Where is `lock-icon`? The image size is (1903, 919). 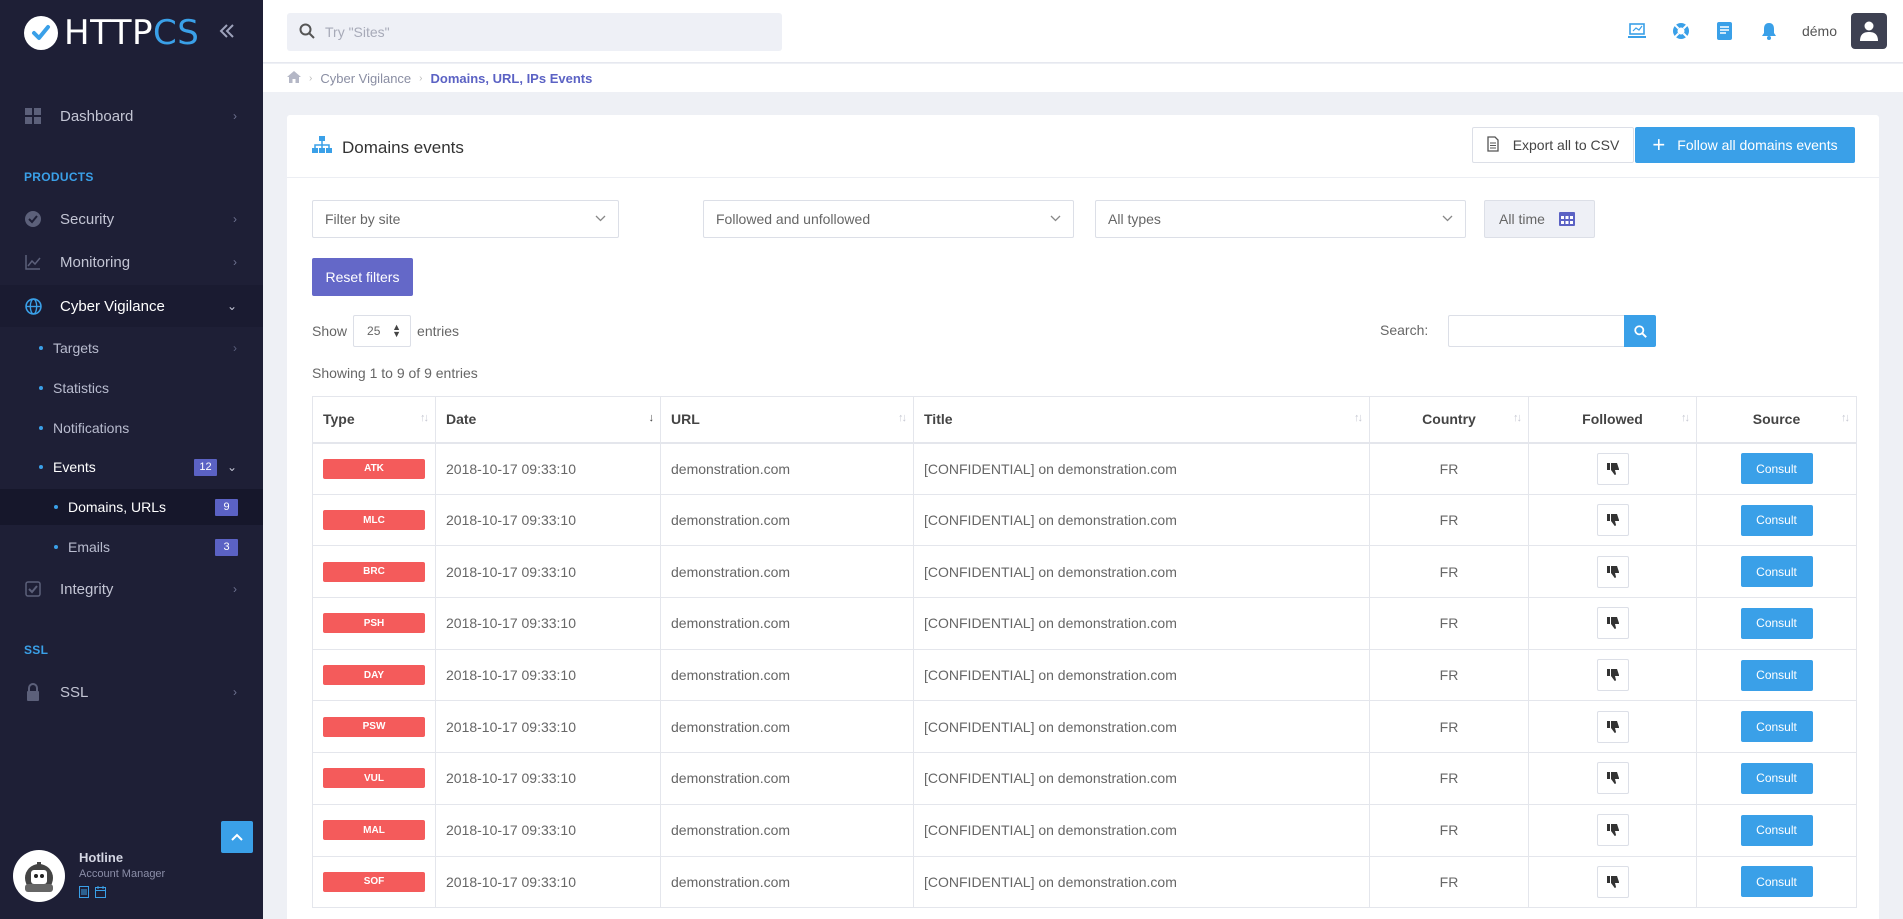
lock-icon is located at coordinates (33, 692).